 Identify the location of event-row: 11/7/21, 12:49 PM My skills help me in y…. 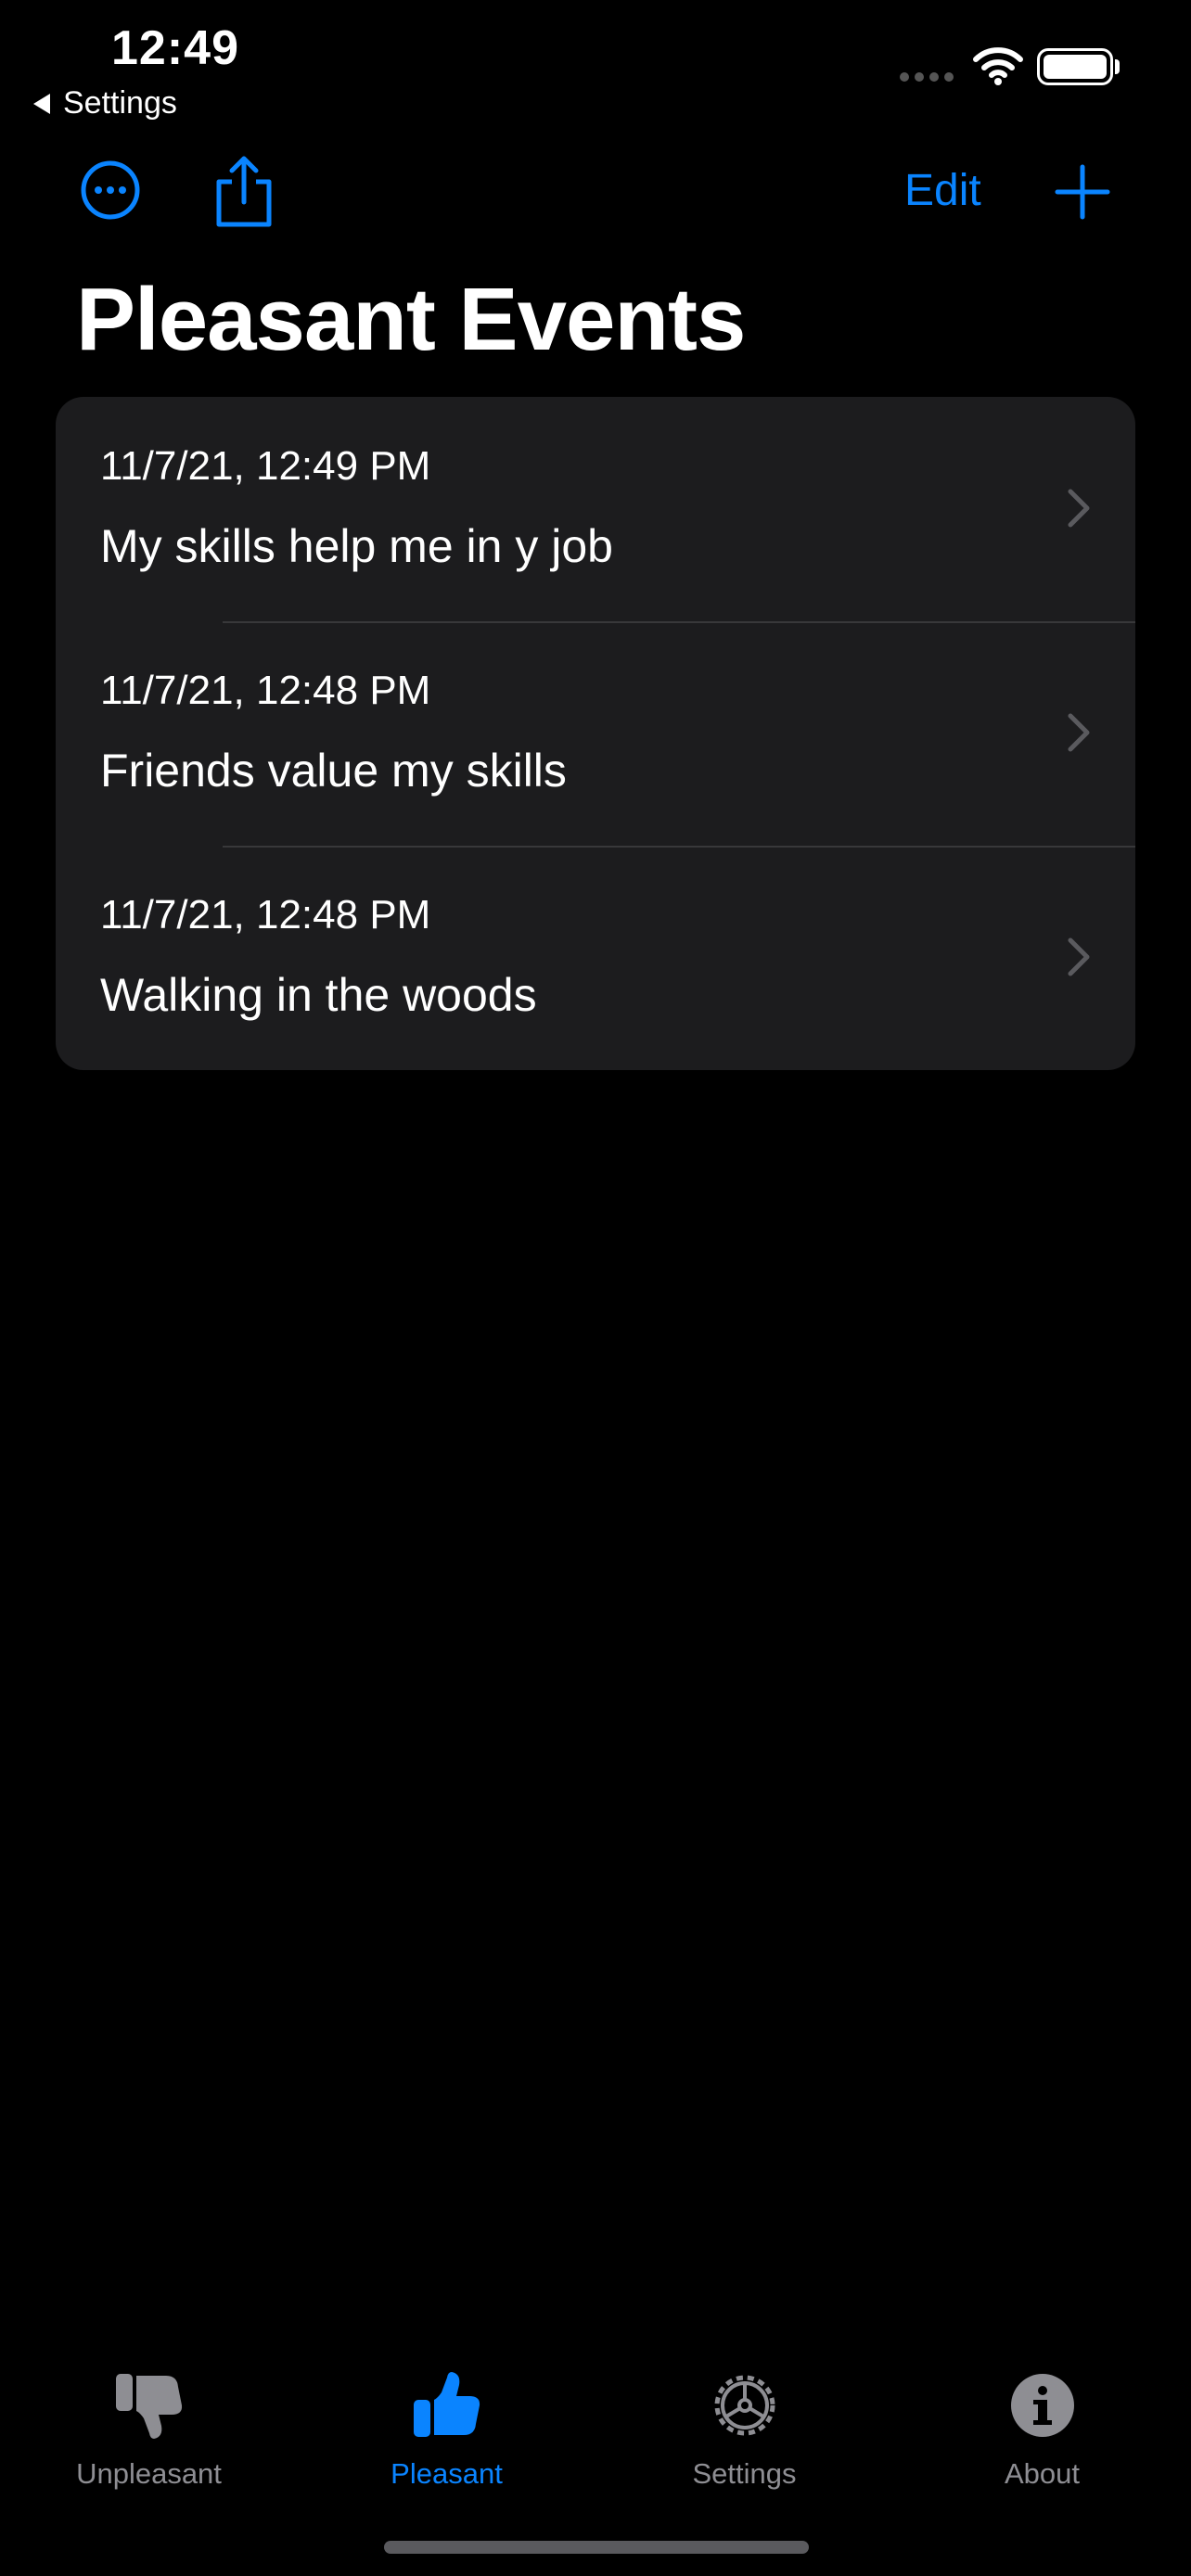
(595, 509).